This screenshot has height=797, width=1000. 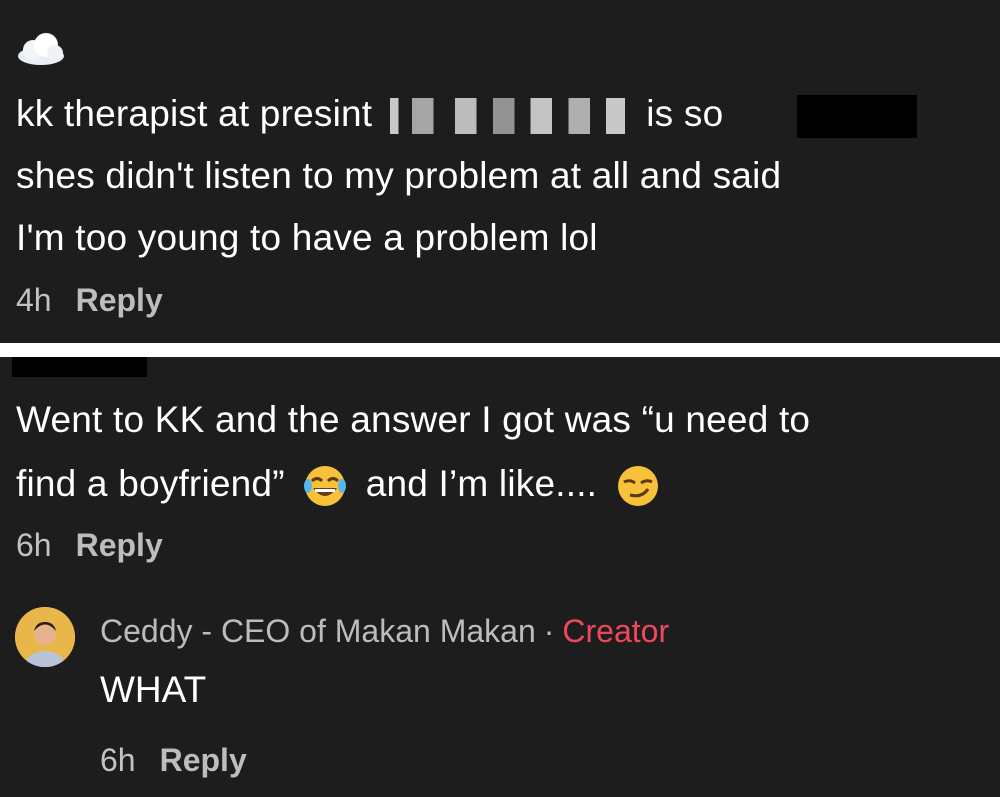 What do you see at coordinates (307, 237) in the screenshot?
I see `comment-text-line-3: I'm too young to have a problem lol` at bounding box center [307, 237].